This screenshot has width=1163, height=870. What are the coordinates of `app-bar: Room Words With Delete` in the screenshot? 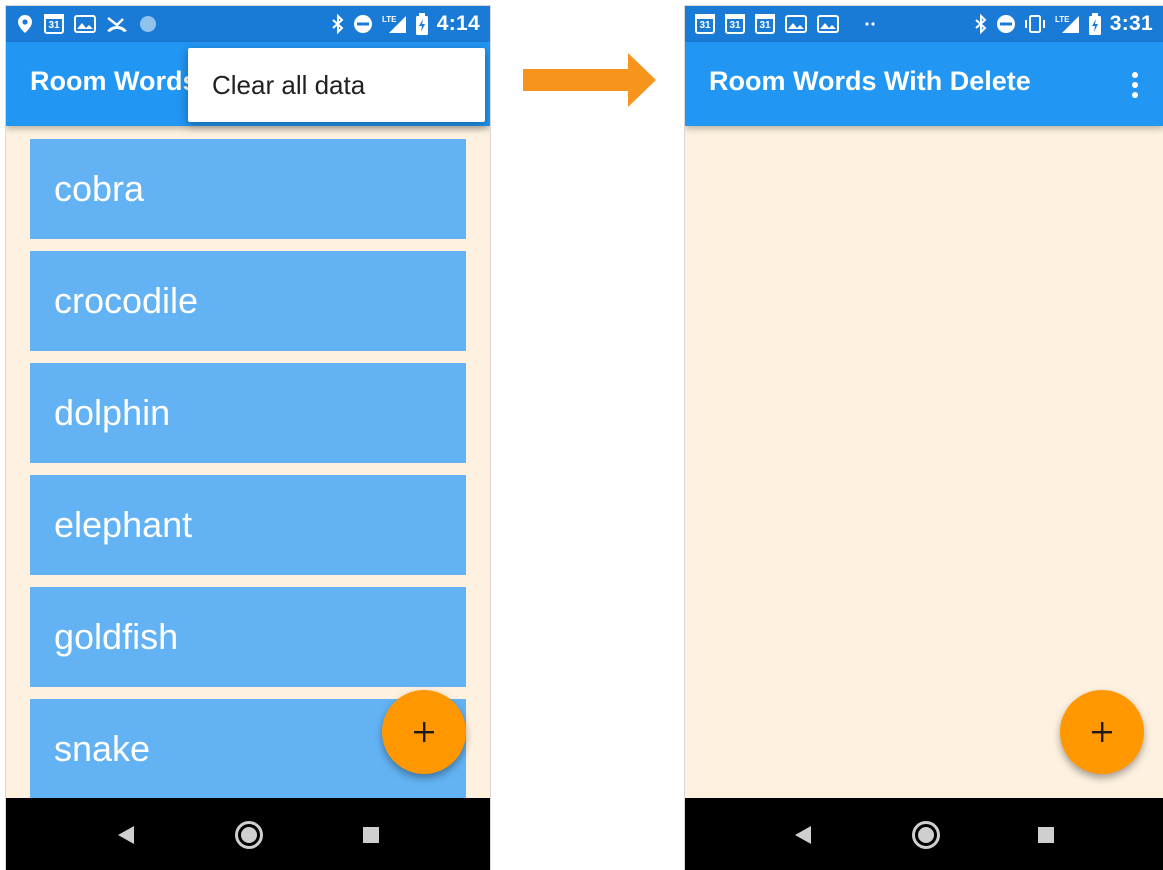 It's located at (924, 84).